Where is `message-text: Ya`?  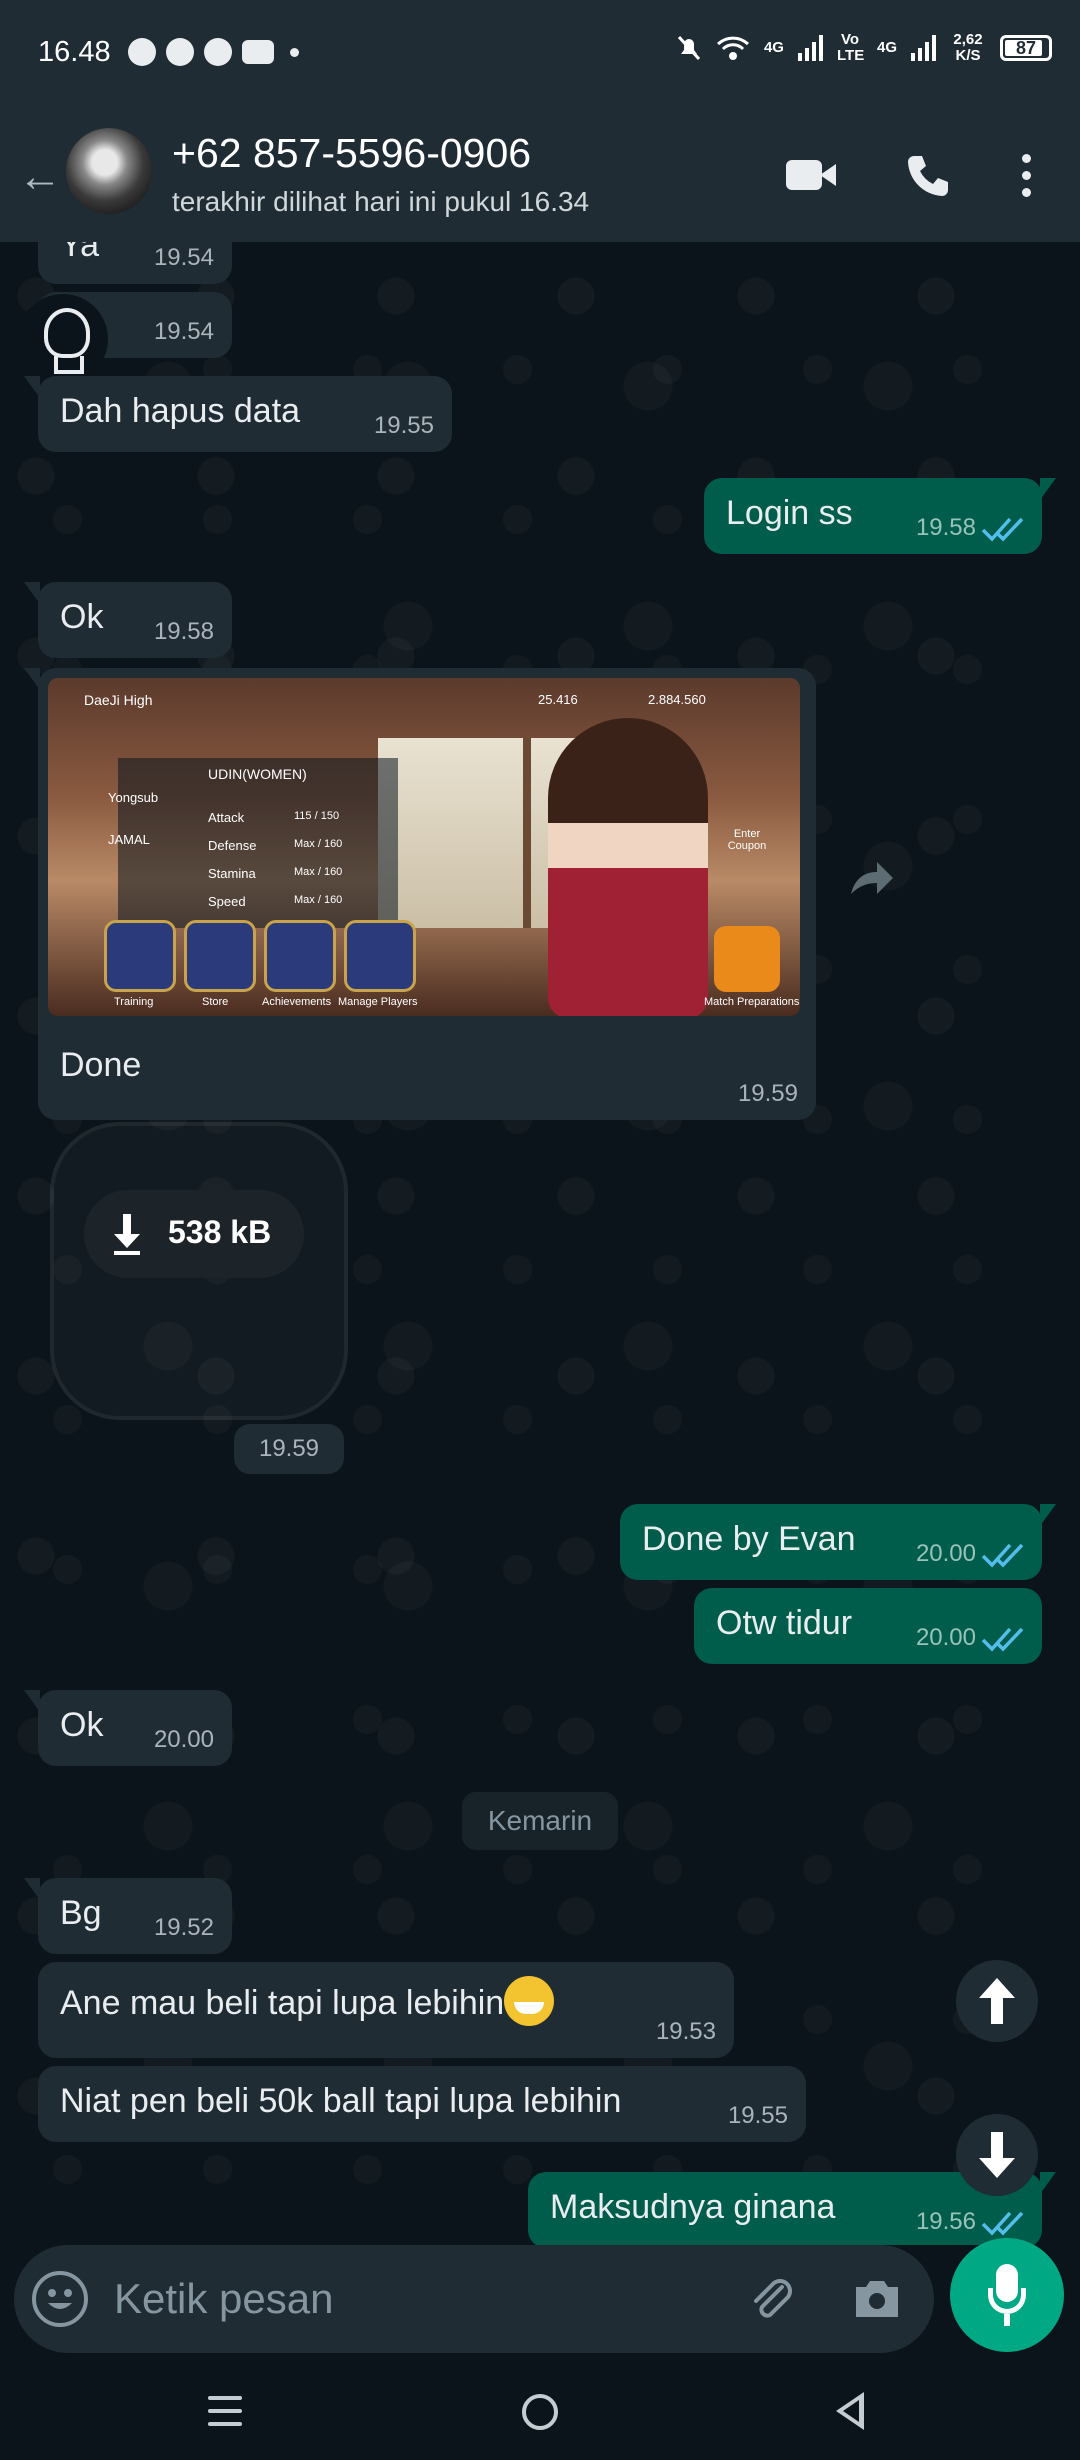 message-text: Ya is located at coordinates (80, 253).